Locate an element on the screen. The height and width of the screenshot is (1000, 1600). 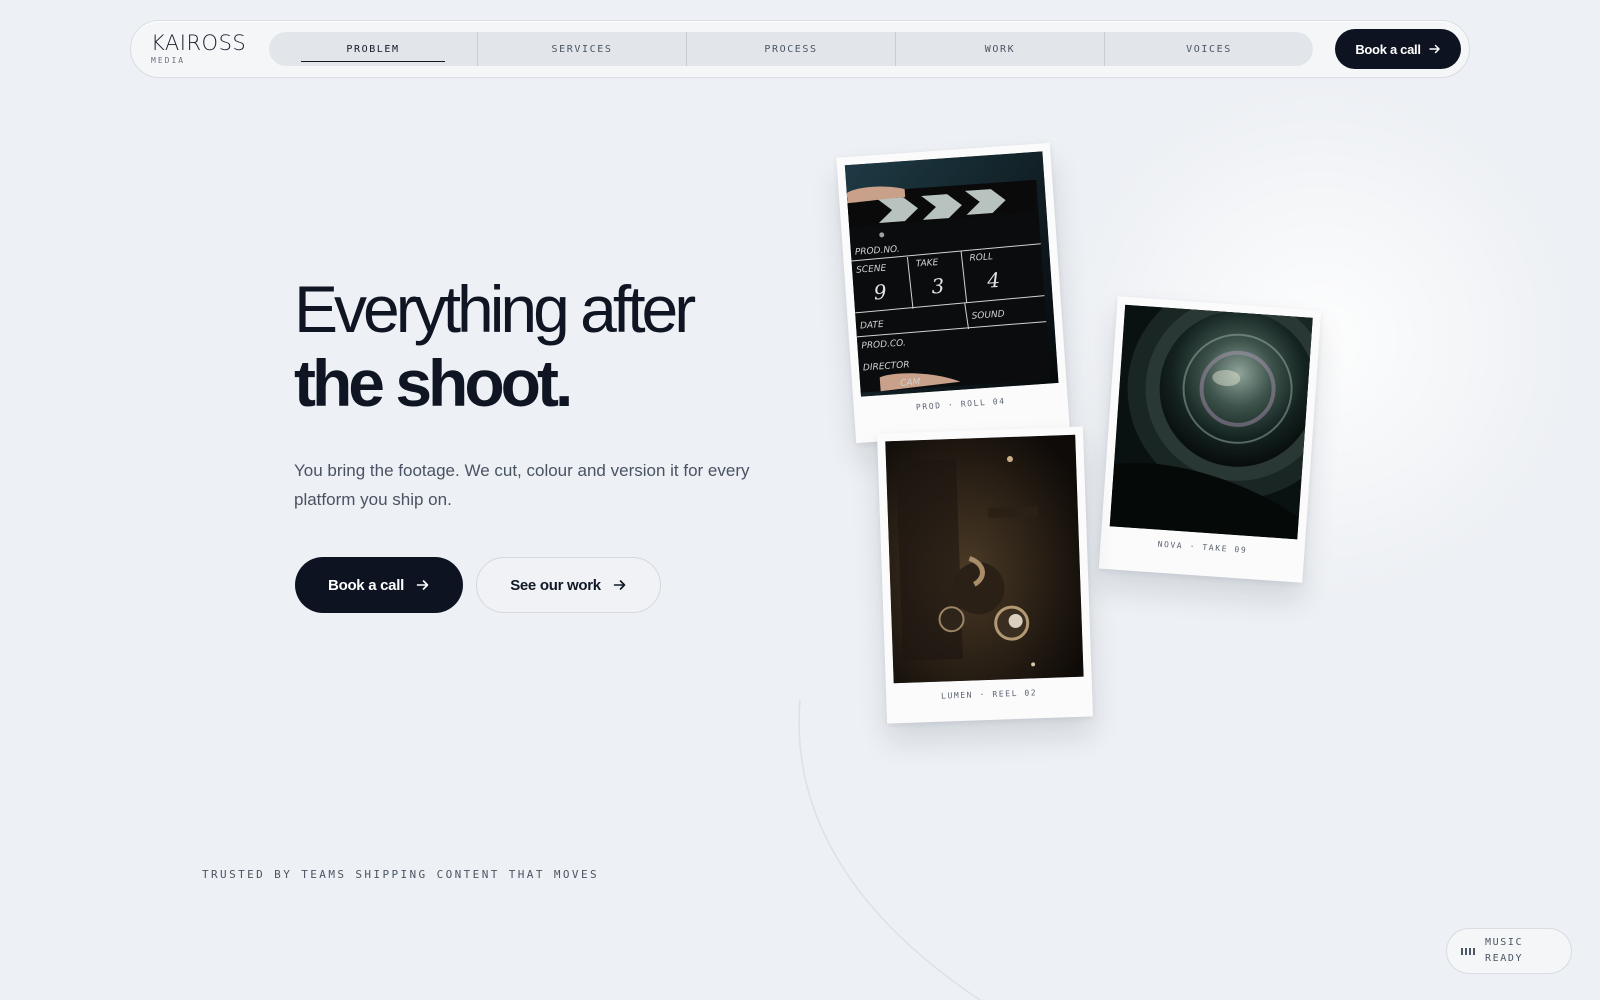
hero-title-line2: the shoot. is located at coordinates (433, 383).